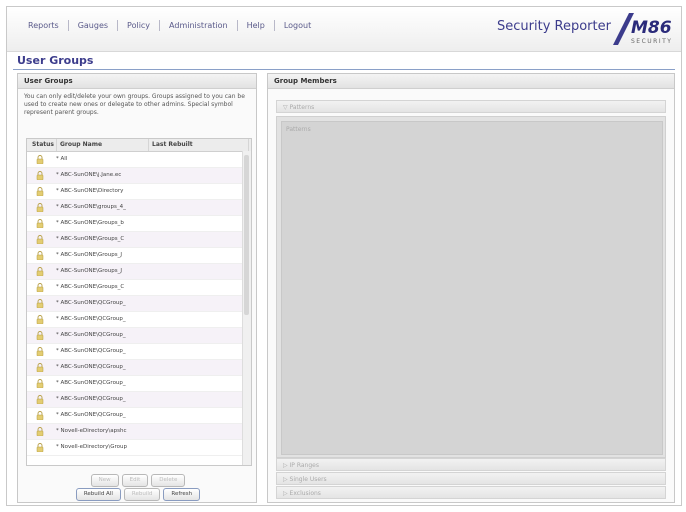 Image resolution: width=686 pixels, height=512 pixels. Describe the element at coordinates (199, 145) in the screenshot. I see `column-last-rebuilt: Last Rebuilt` at that location.